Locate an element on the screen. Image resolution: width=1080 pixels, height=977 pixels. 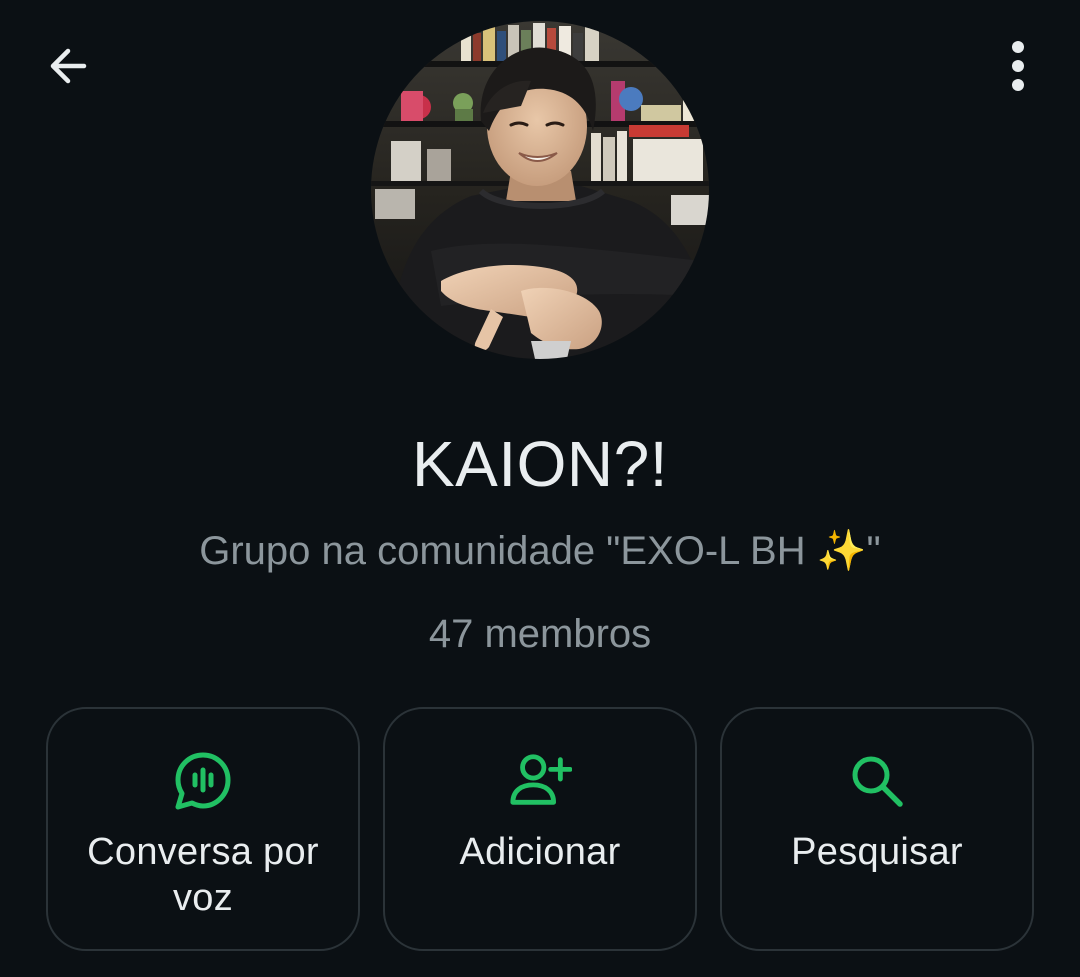
sparkles-emoji: ✨ is located at coordinates (841, 551).